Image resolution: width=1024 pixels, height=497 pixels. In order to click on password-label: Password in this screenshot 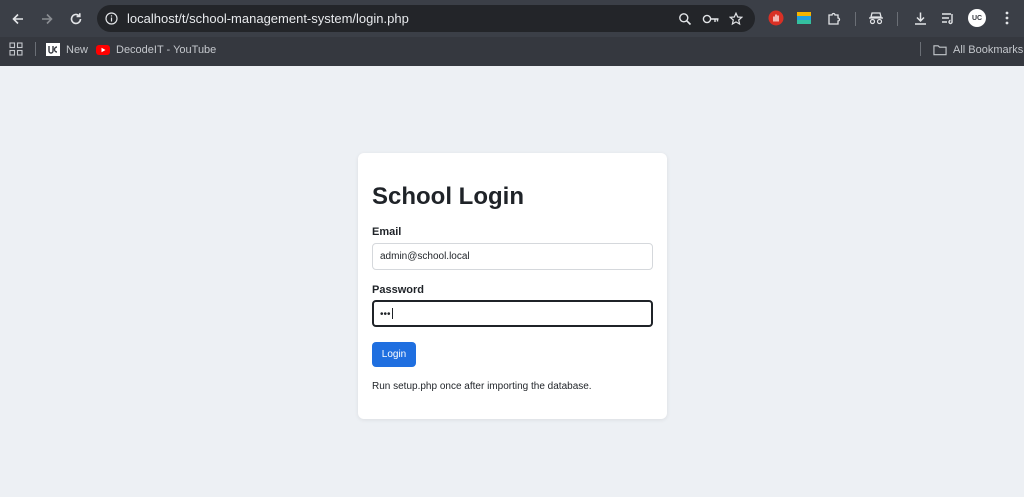, I will do `click(398, 290)`.